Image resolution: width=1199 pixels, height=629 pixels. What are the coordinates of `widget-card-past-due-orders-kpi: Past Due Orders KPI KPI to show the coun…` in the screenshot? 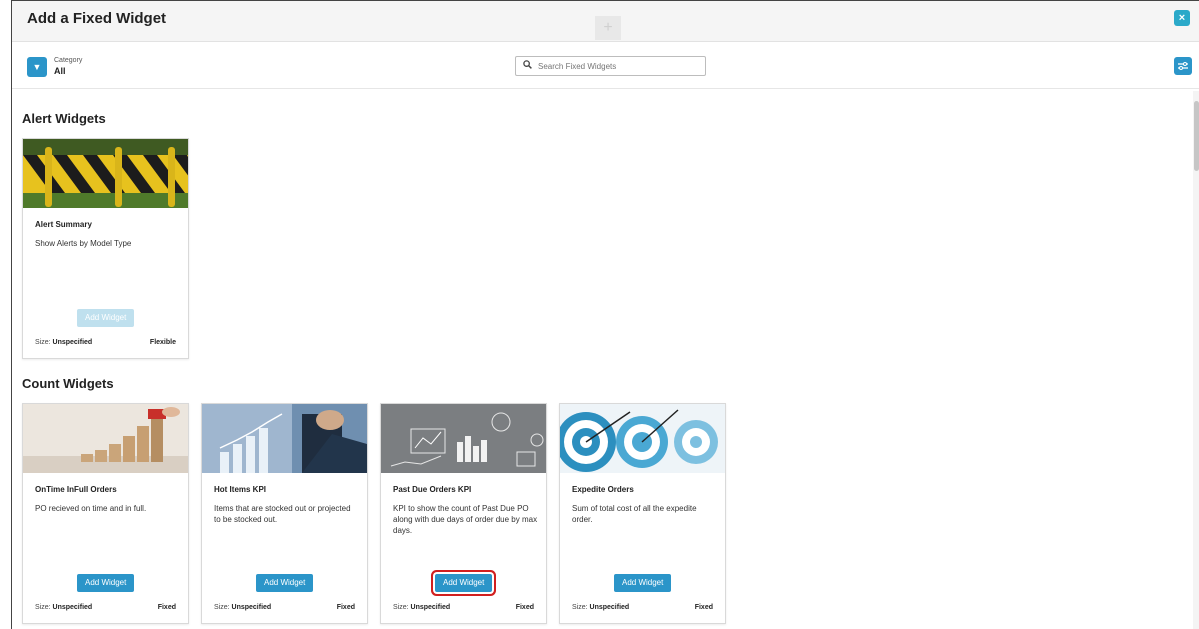 It's located at (463, 513).